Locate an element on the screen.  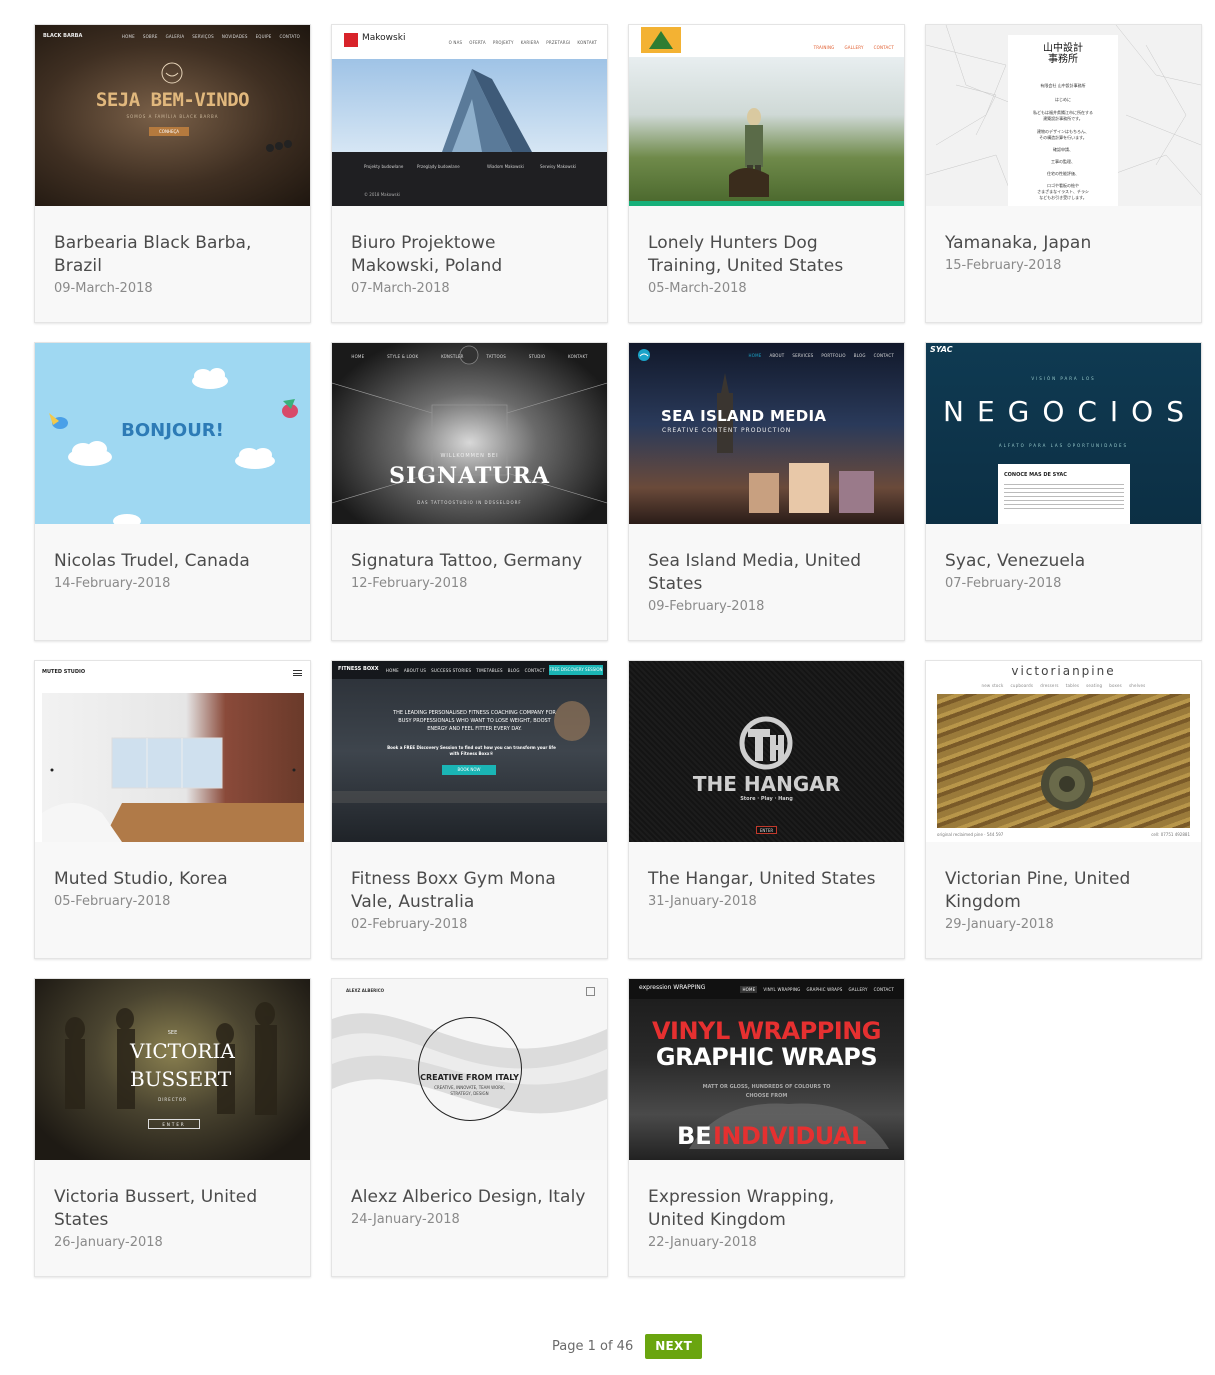
card-title: Barbearia Black Barba, Brazil is located at coordinates (173, 255).